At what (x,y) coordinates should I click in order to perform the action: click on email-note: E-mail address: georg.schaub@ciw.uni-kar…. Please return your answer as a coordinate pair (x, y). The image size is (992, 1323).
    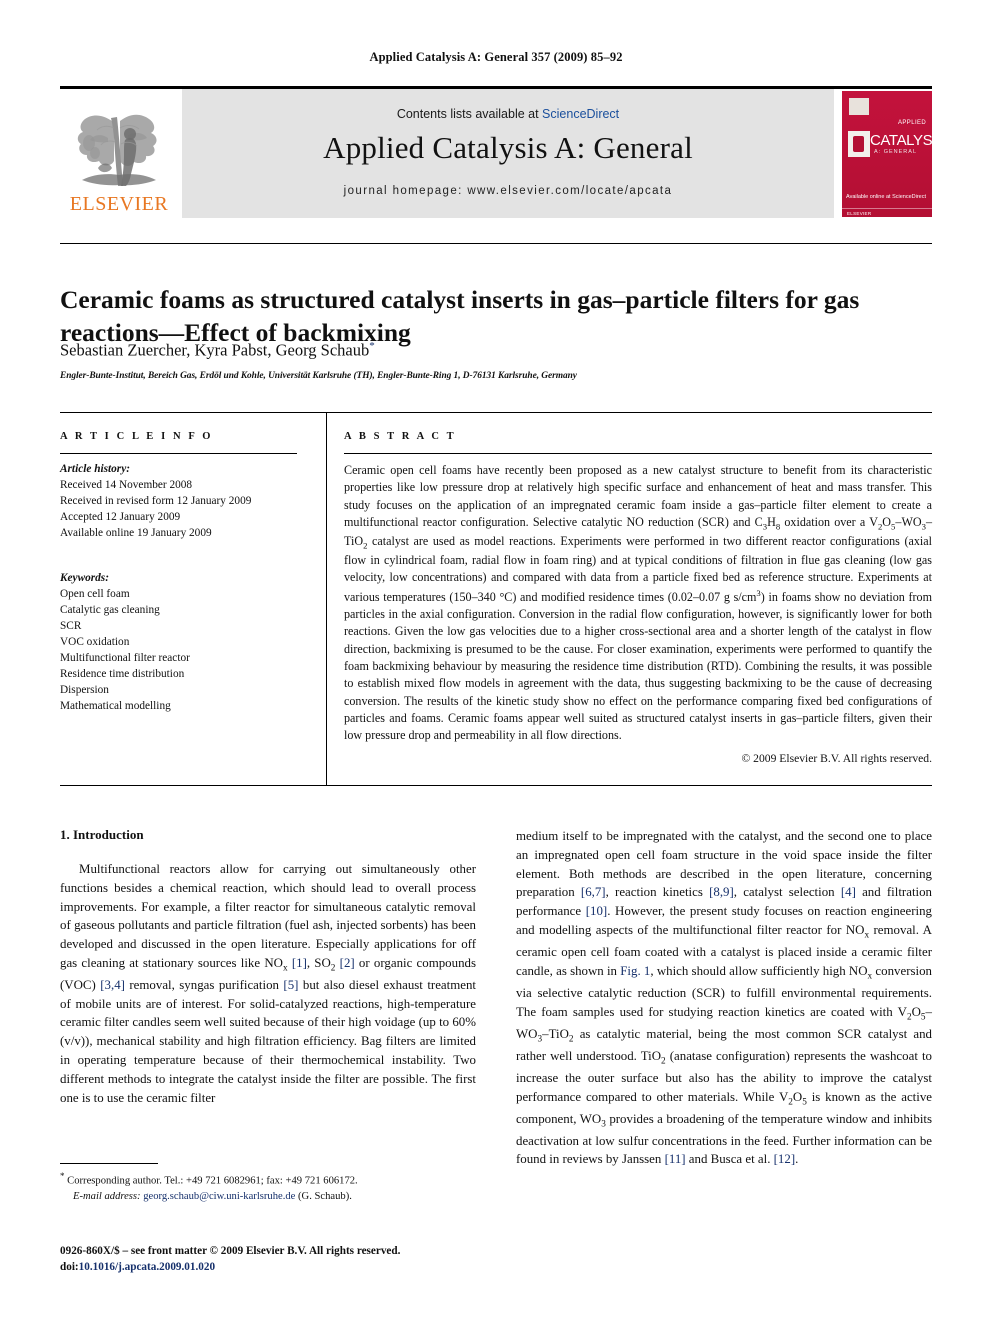
    Looking at the image, I should click on (270, 1197).